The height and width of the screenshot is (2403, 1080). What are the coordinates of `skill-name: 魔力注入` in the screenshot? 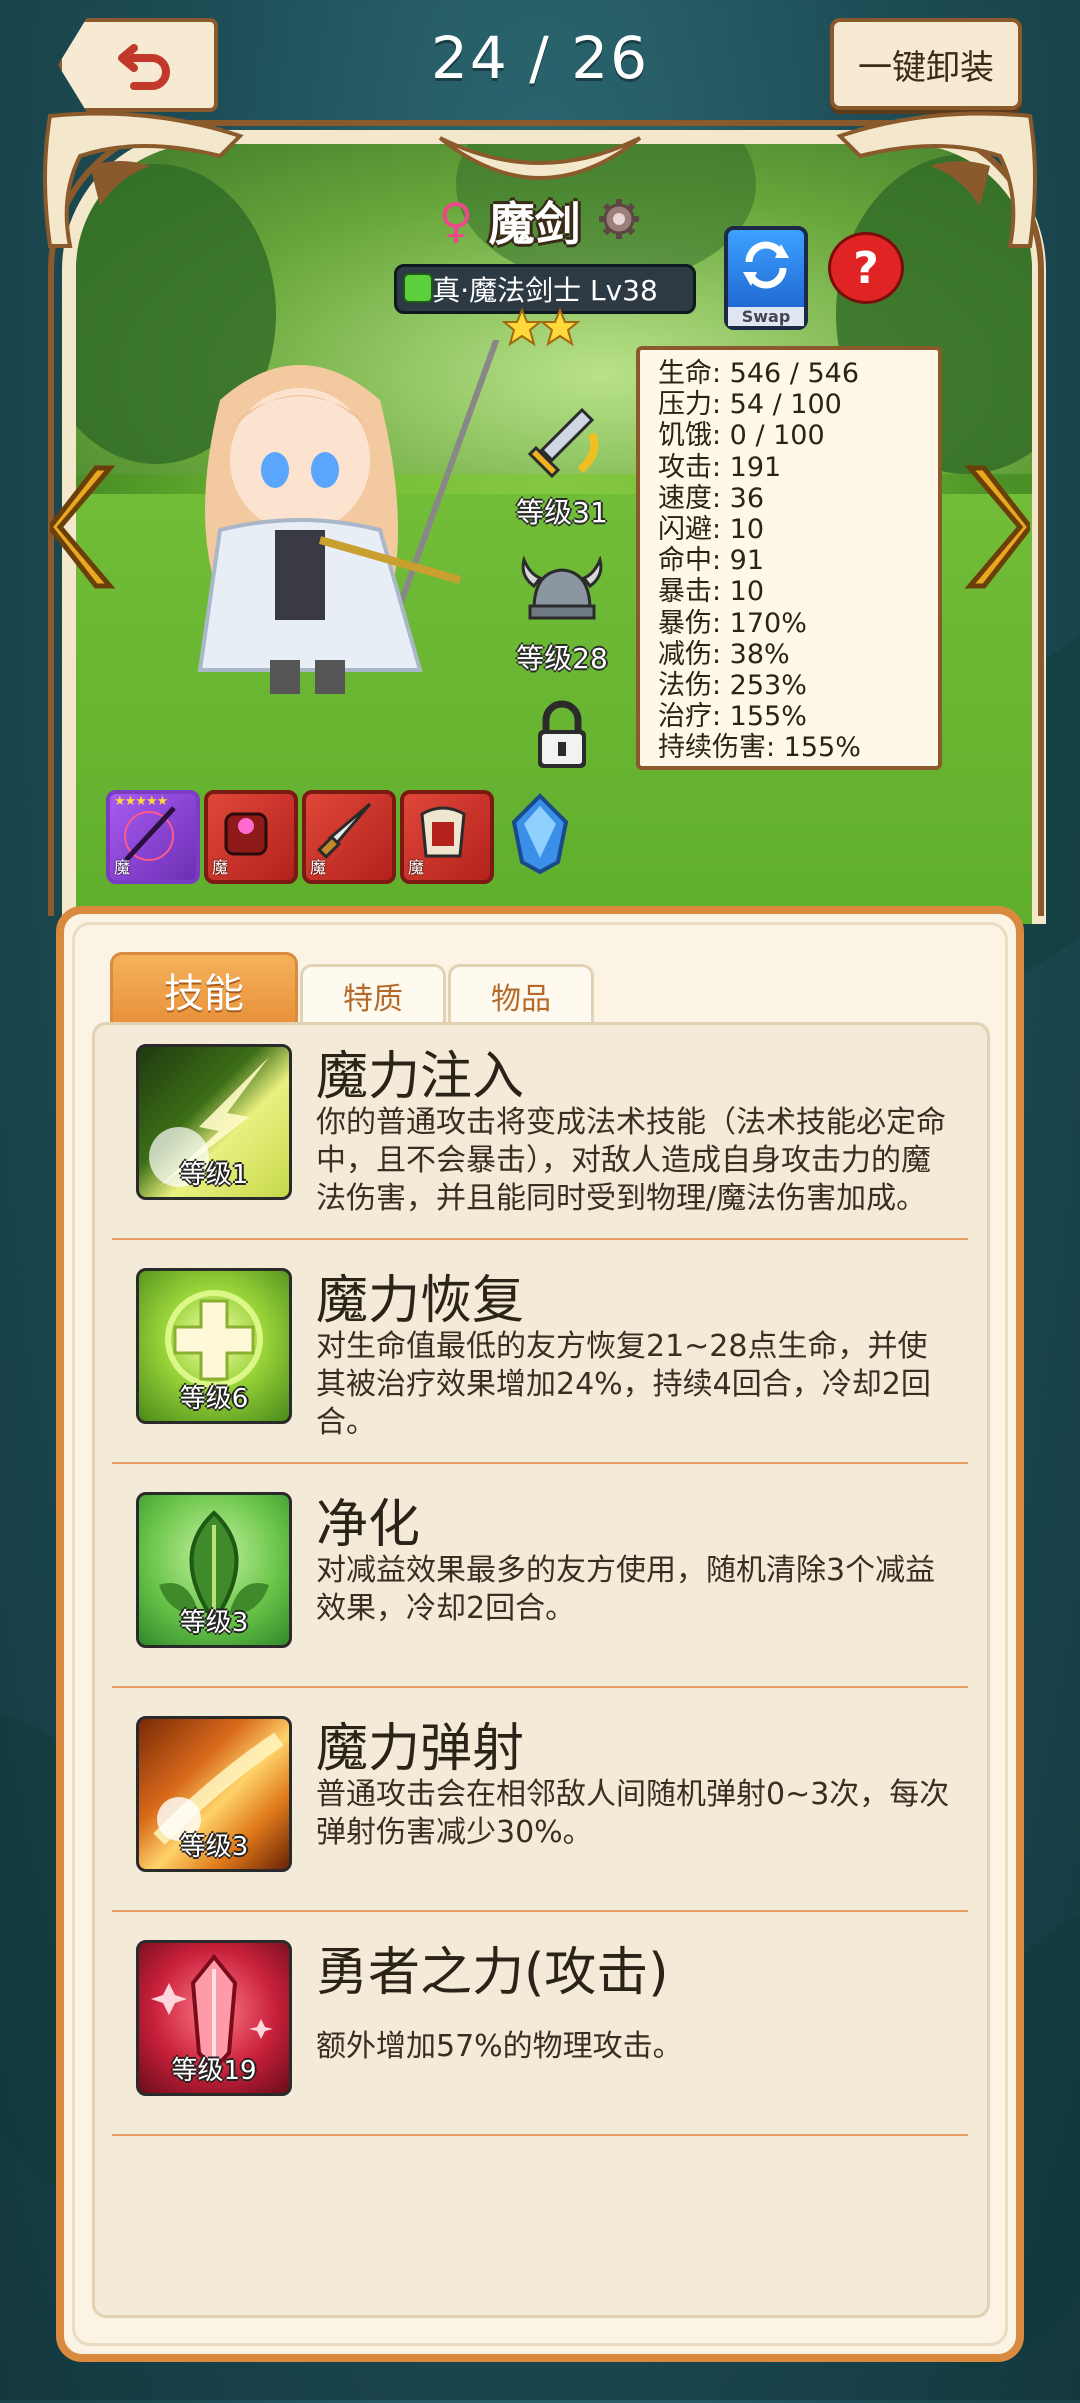 It's located at (420, 1077).